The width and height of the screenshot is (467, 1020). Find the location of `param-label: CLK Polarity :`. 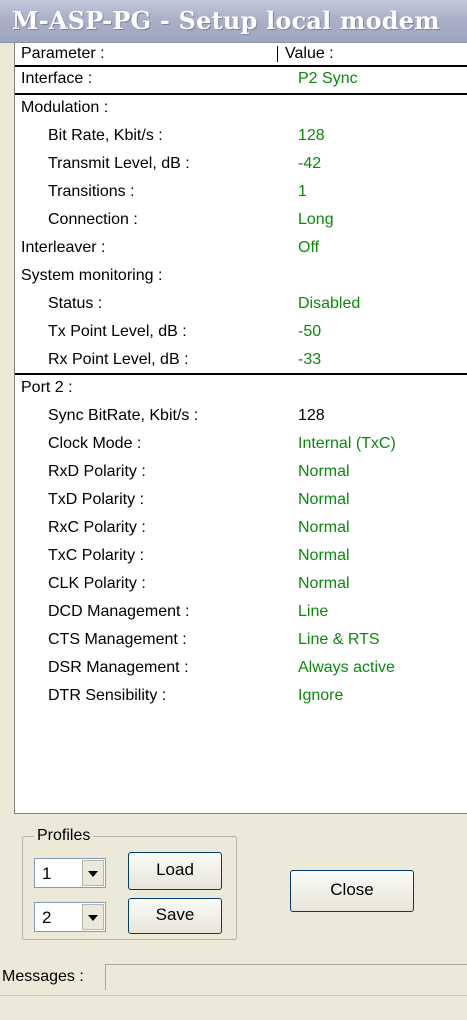

param-label: CLK Polarity : is located at coordinates (97, 583).